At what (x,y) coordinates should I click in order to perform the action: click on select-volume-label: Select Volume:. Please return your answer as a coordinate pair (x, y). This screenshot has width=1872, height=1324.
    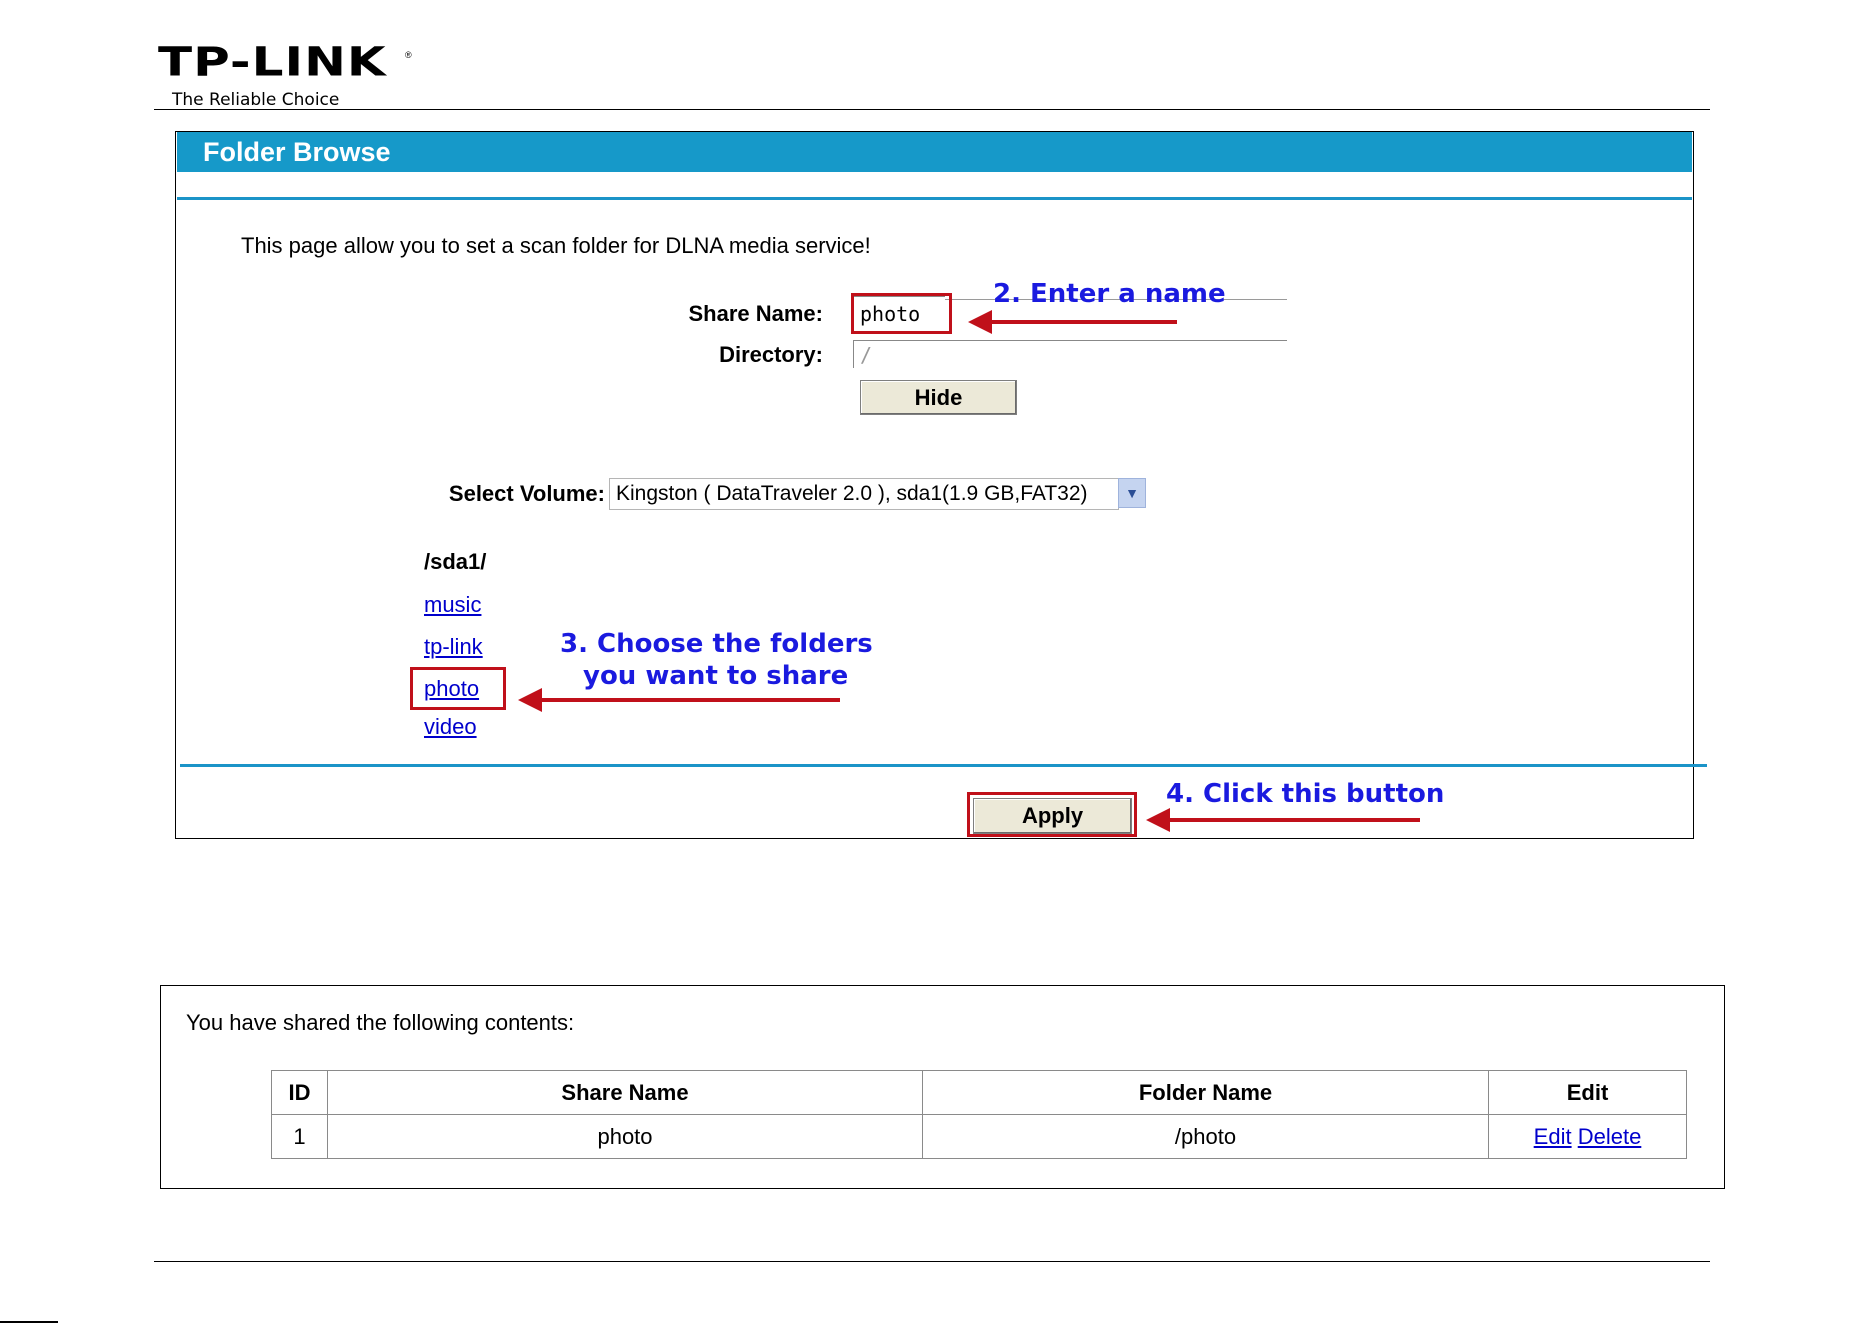
    Looking at the image, I should click on (526, 493).